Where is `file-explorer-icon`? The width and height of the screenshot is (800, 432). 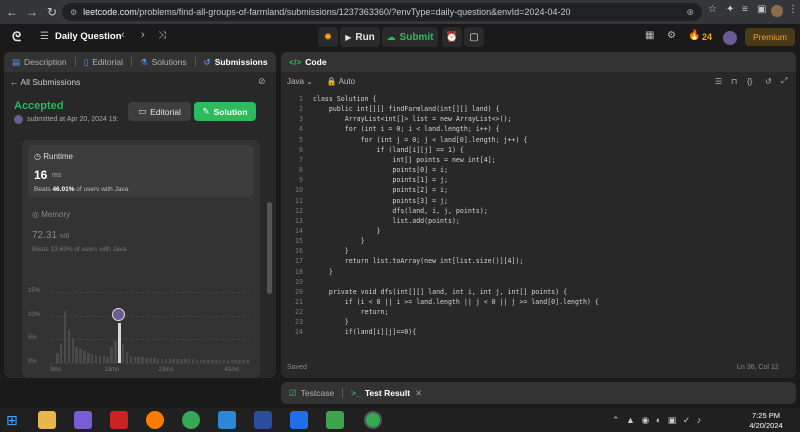 file-explorer-icon is located at coordinates (47, 420).